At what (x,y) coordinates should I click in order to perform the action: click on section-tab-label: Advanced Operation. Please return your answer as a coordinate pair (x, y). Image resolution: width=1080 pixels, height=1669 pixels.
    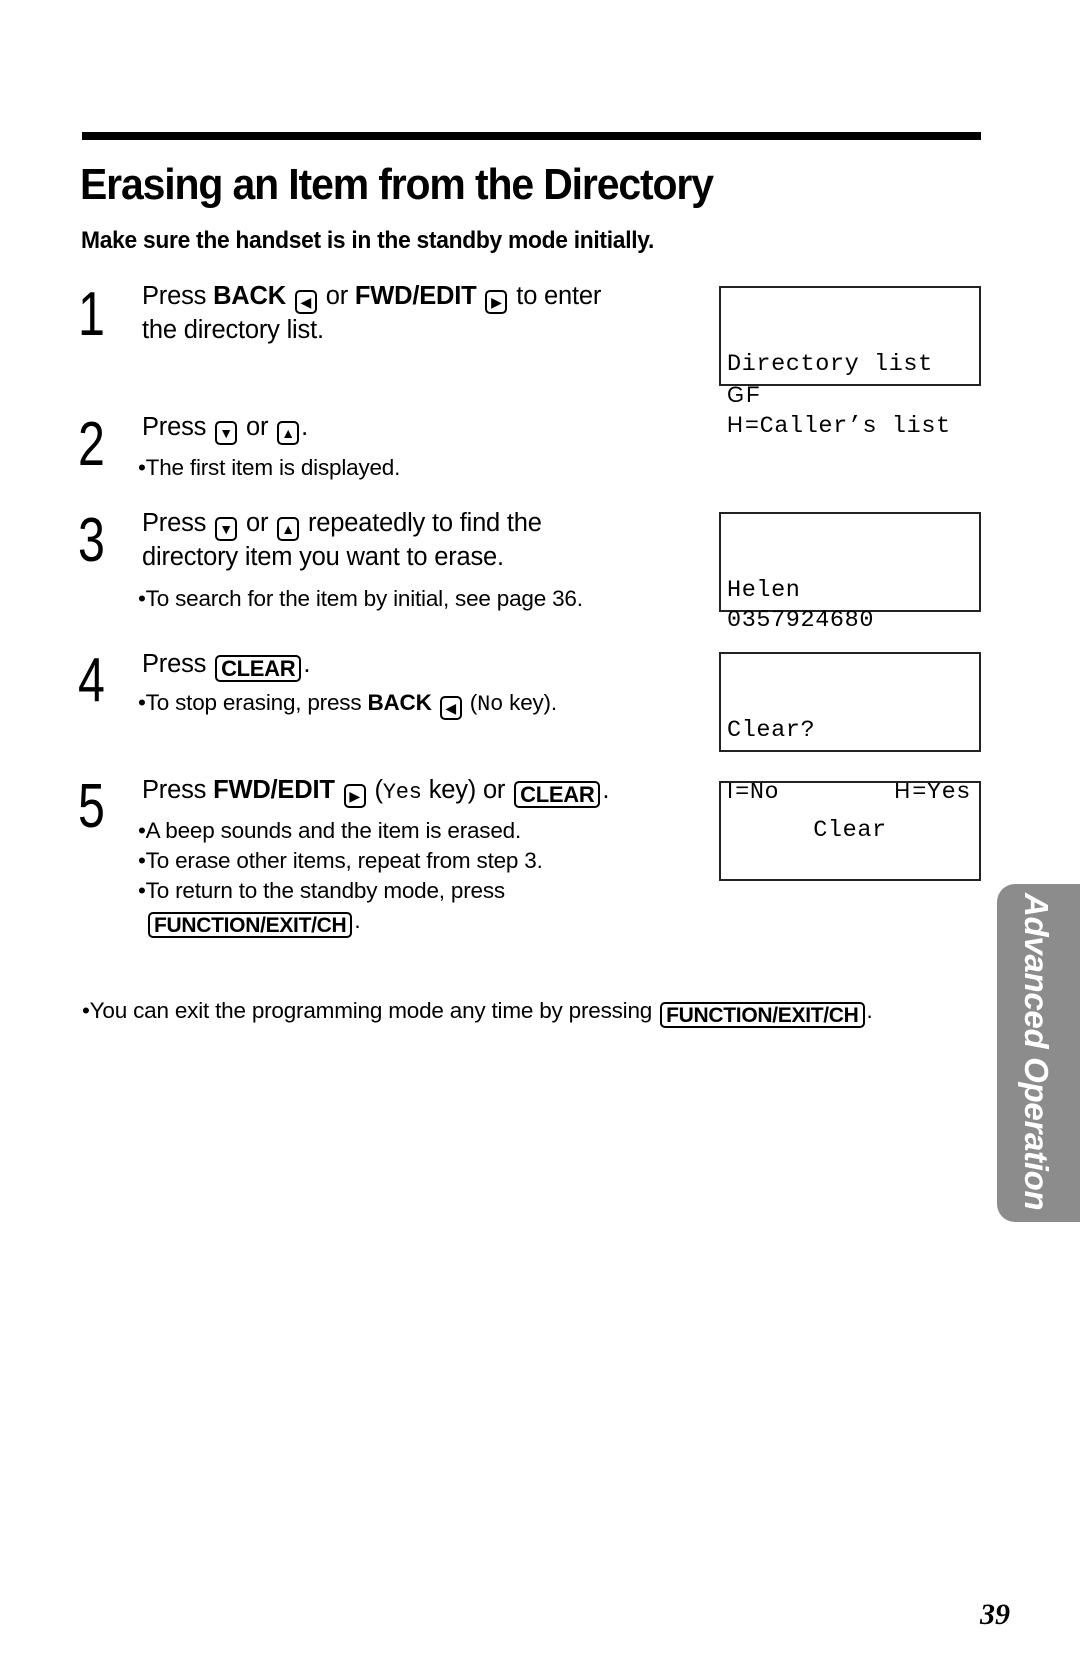
    Looking at the image, I should click on (1036, 1052).